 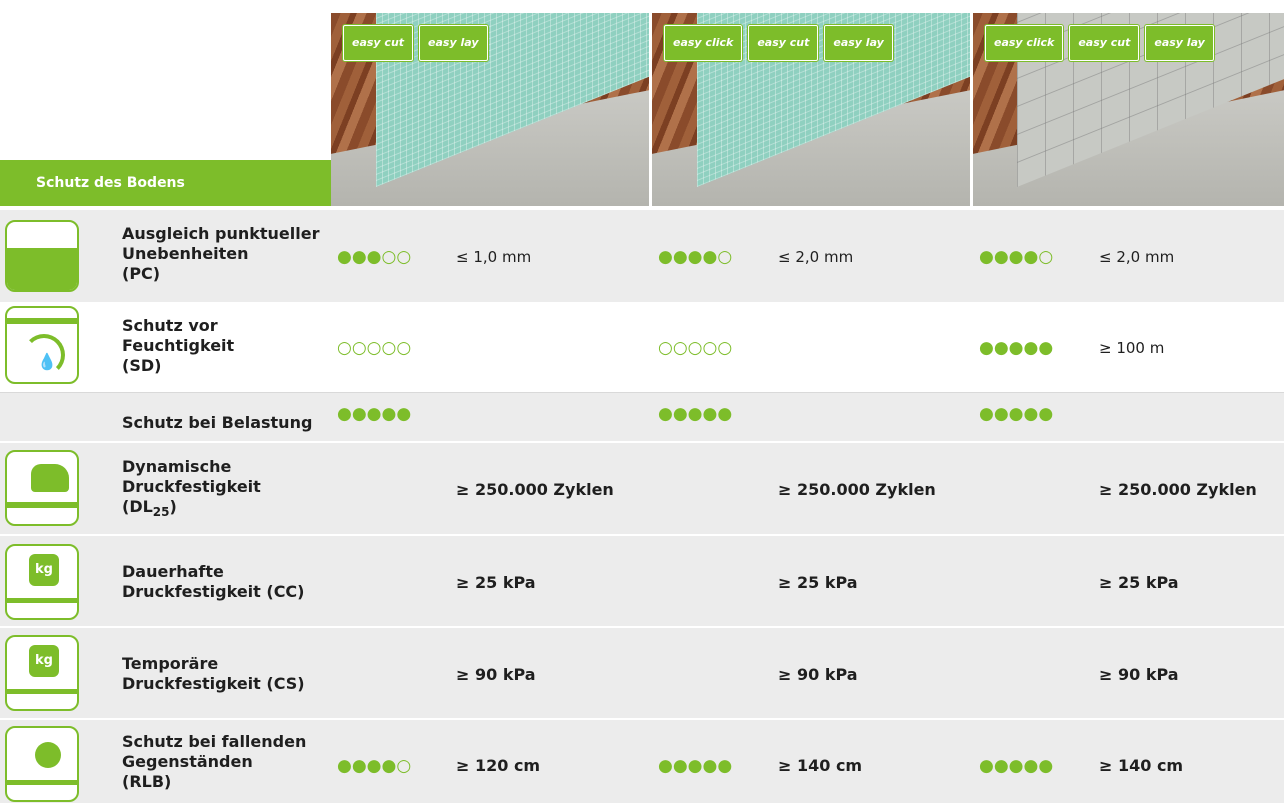 What do you see at coordinates (42, 345) in the screenshot?
I see `moisture-icon: 💧` at bounding box center [42, 345].